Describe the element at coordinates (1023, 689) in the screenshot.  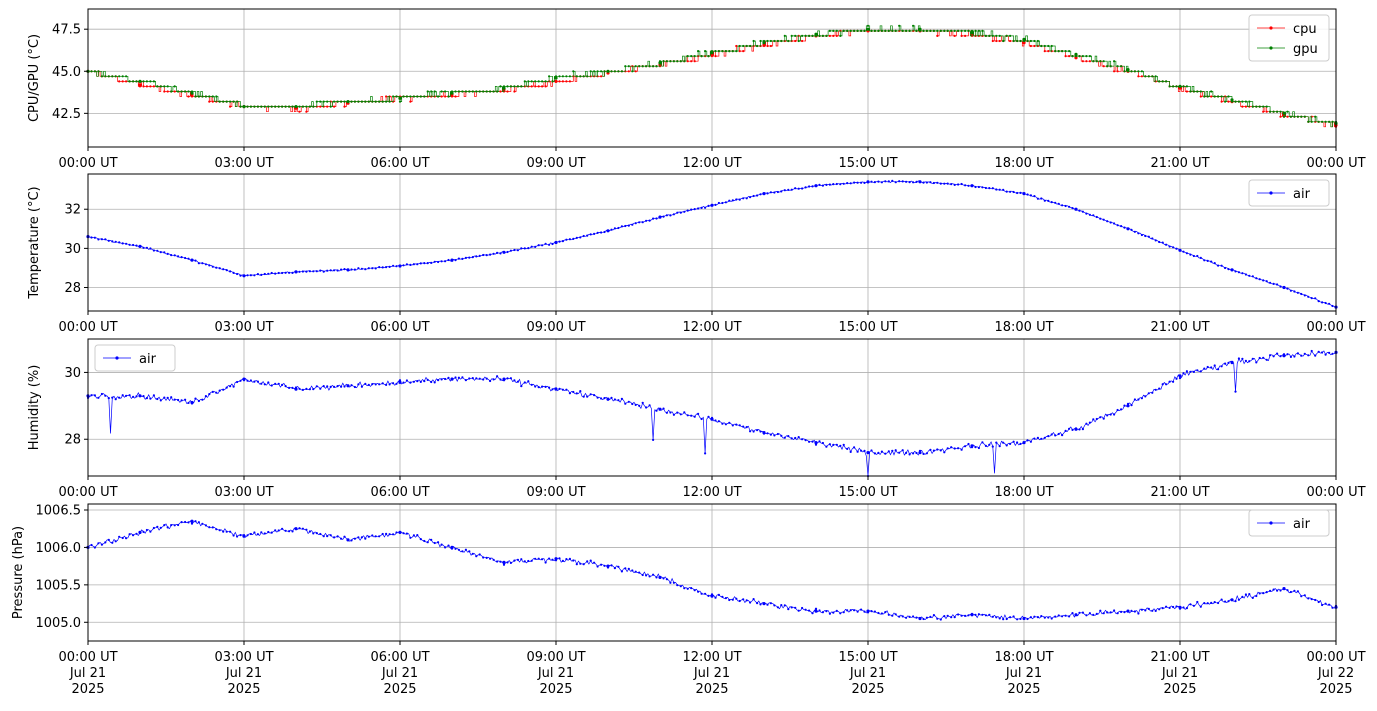
I see `x-tick-label: 2025` at that location.